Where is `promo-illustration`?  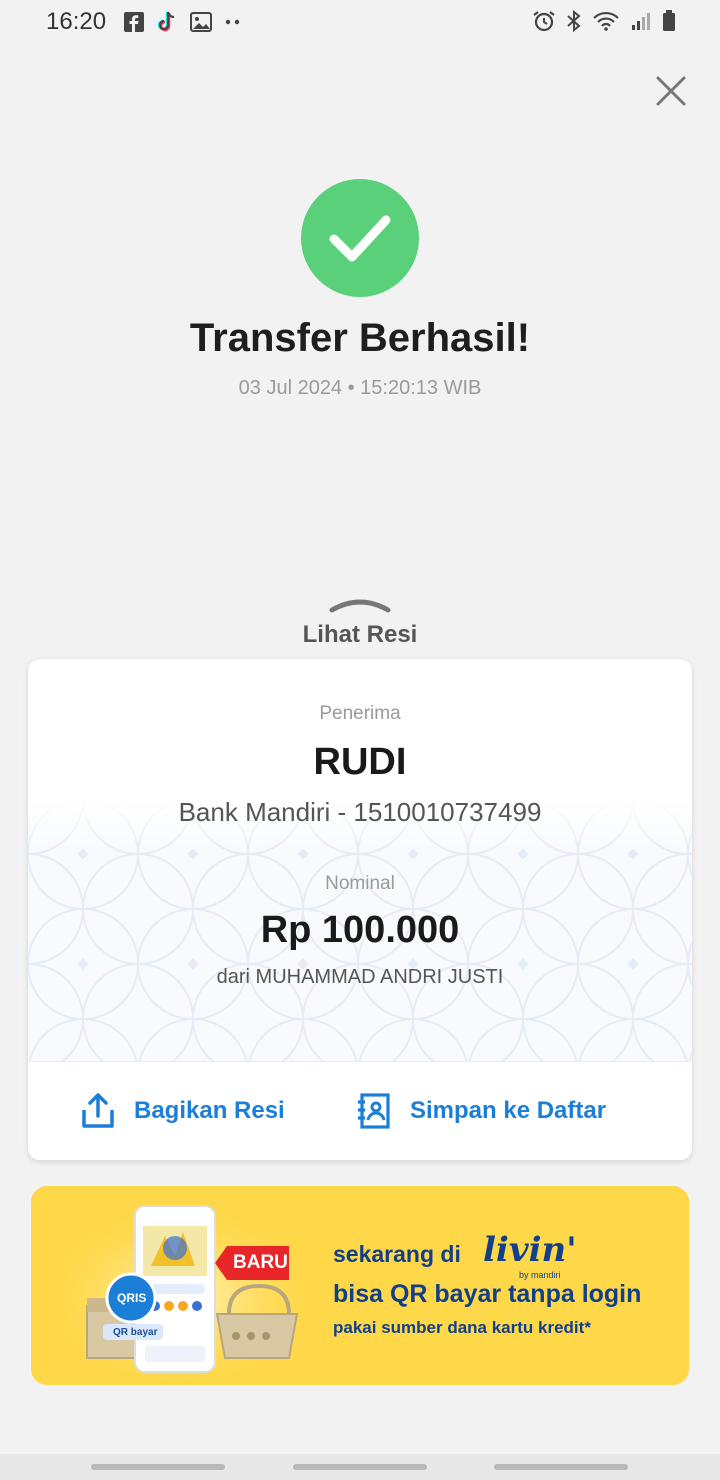
promo-illustration is located at coordinates (181, 1295).